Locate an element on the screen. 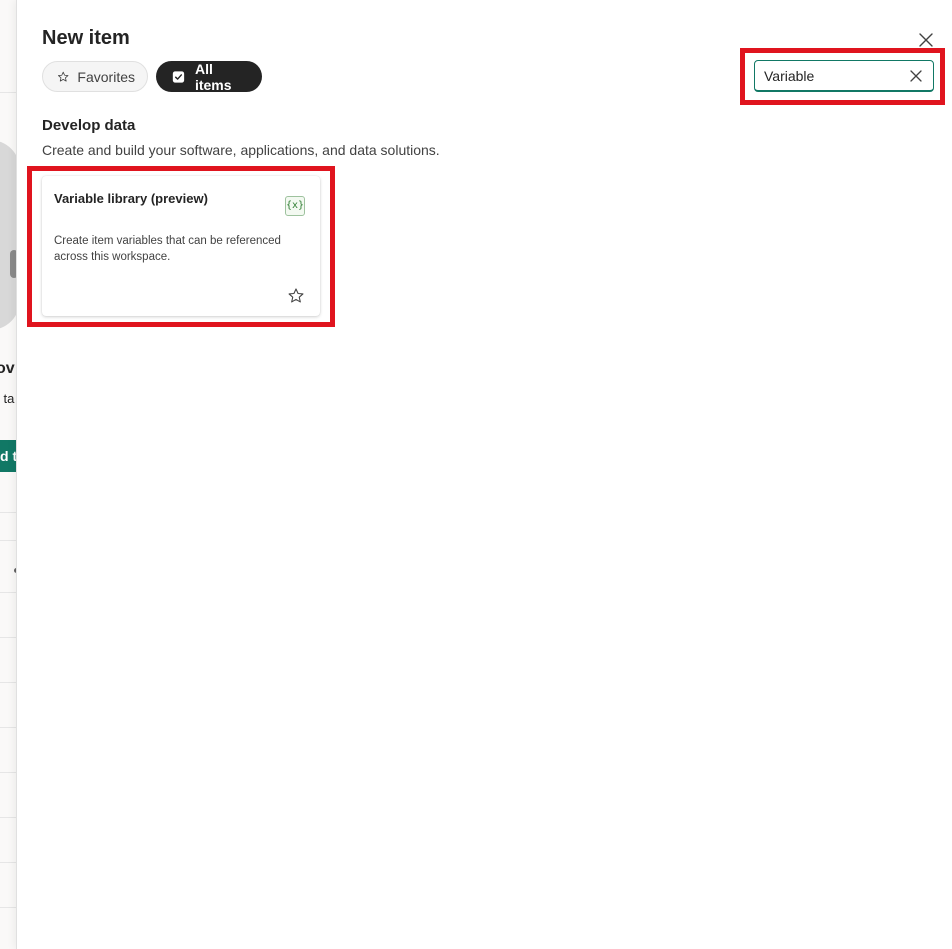 Image resolution: width=952 pixels, height=949 pixels. all-items-filter-button: All items is located at coordinates (209, 76).